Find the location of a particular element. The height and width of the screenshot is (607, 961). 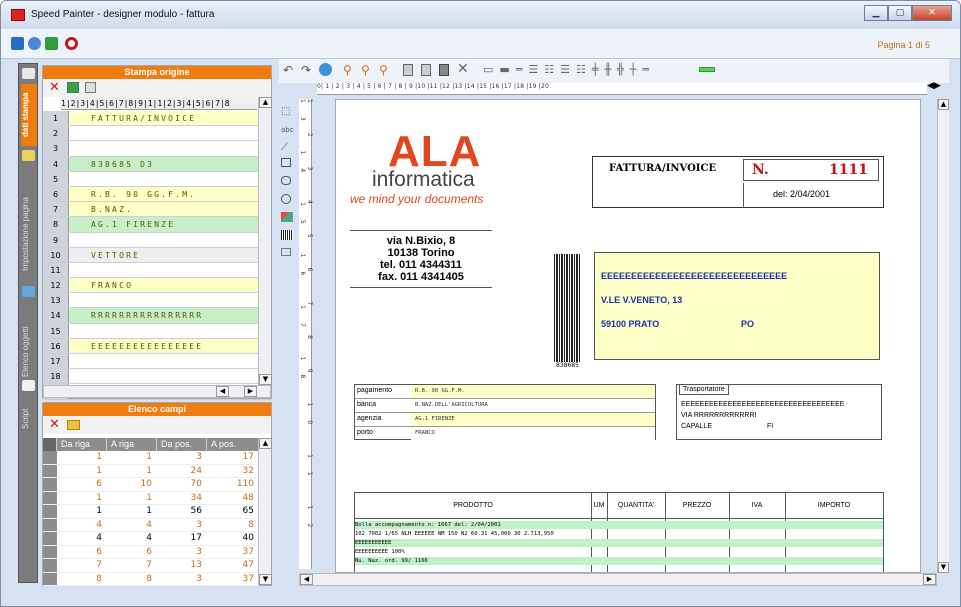

scroll-down-icon: ▼ is located at coordinates (265, 379).